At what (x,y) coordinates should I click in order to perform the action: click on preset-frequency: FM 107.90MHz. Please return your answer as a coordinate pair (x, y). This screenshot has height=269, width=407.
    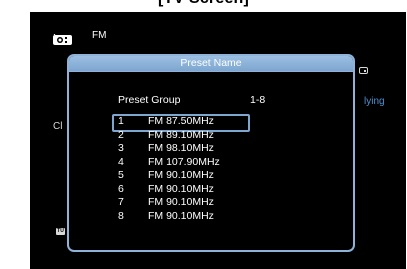
    Looking at the image, I should click on (184, 161).